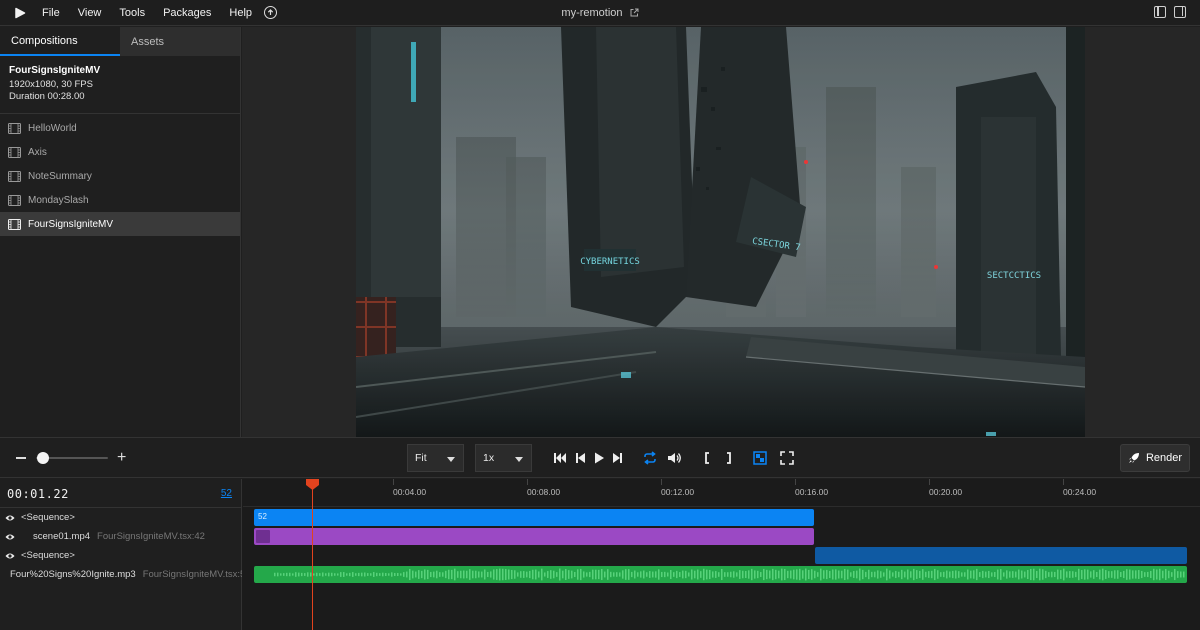 The width and height of the screenshot is (1200, 630). I want to click on render-button: Render, so click(1155, 458).